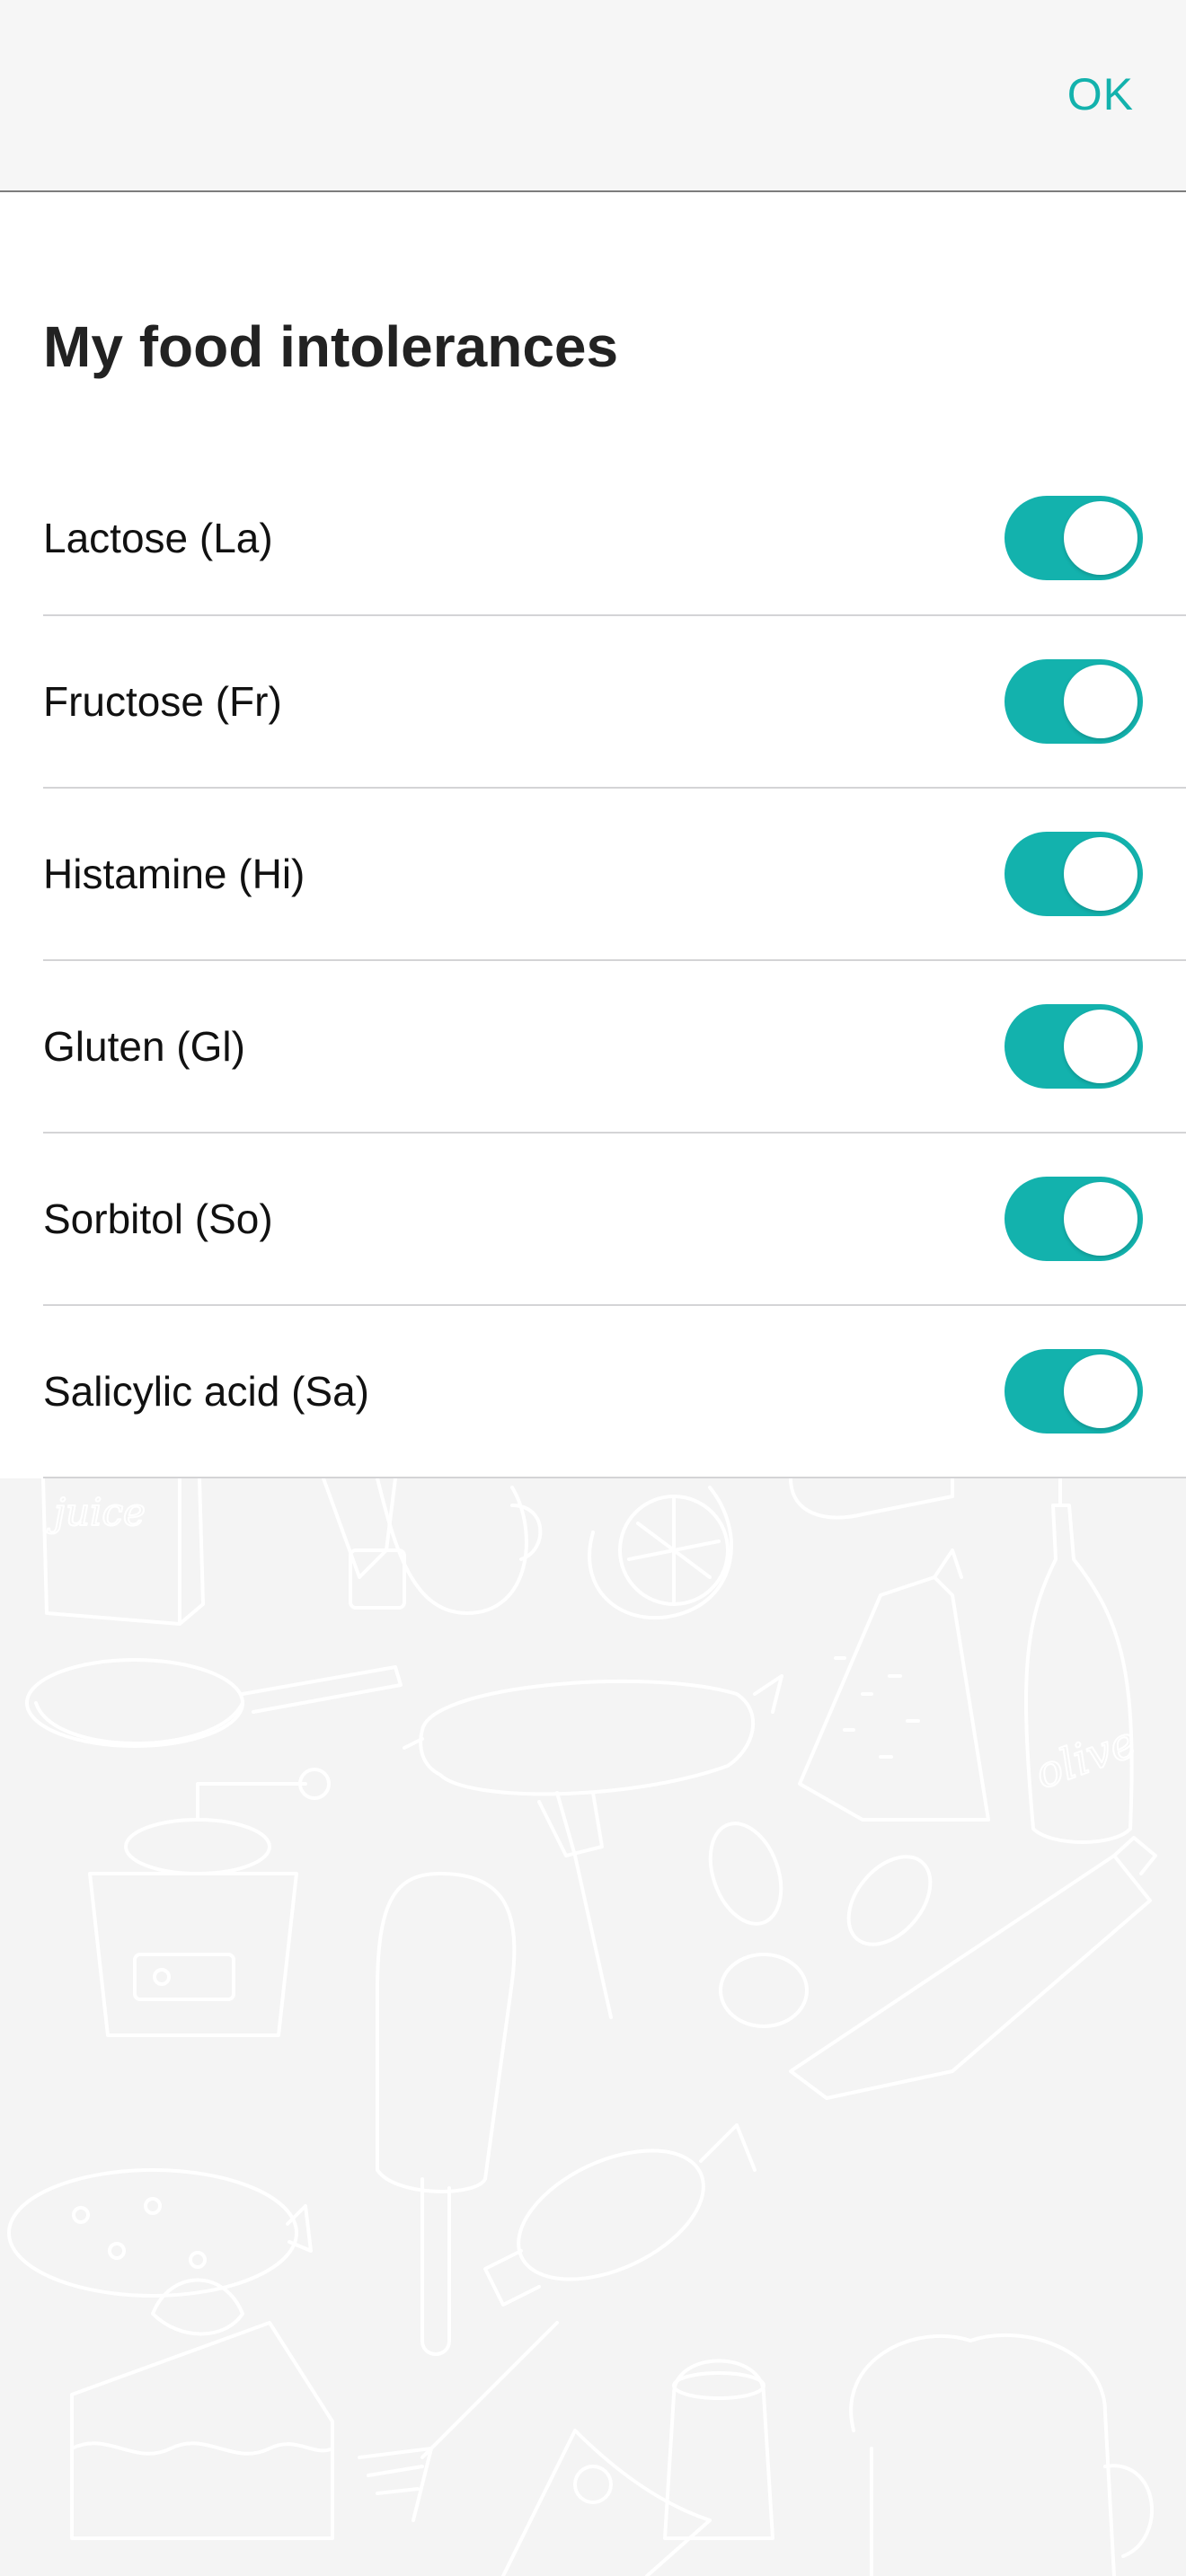  What do you see at coordinates (614, 539) in the screenshot?
I see `intolerance-row-lactose: Lactose (La)` at bounding box center [614, 539].